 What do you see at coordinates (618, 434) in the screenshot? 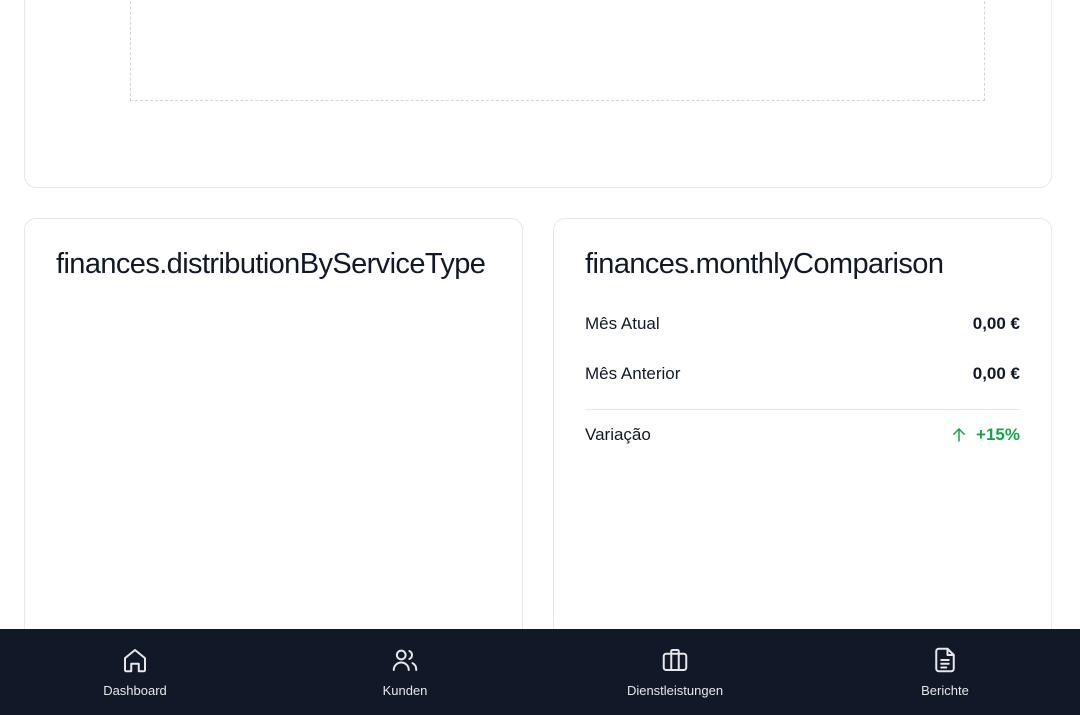
I see `variation-label: Variação` at bounding box center [618, 434].